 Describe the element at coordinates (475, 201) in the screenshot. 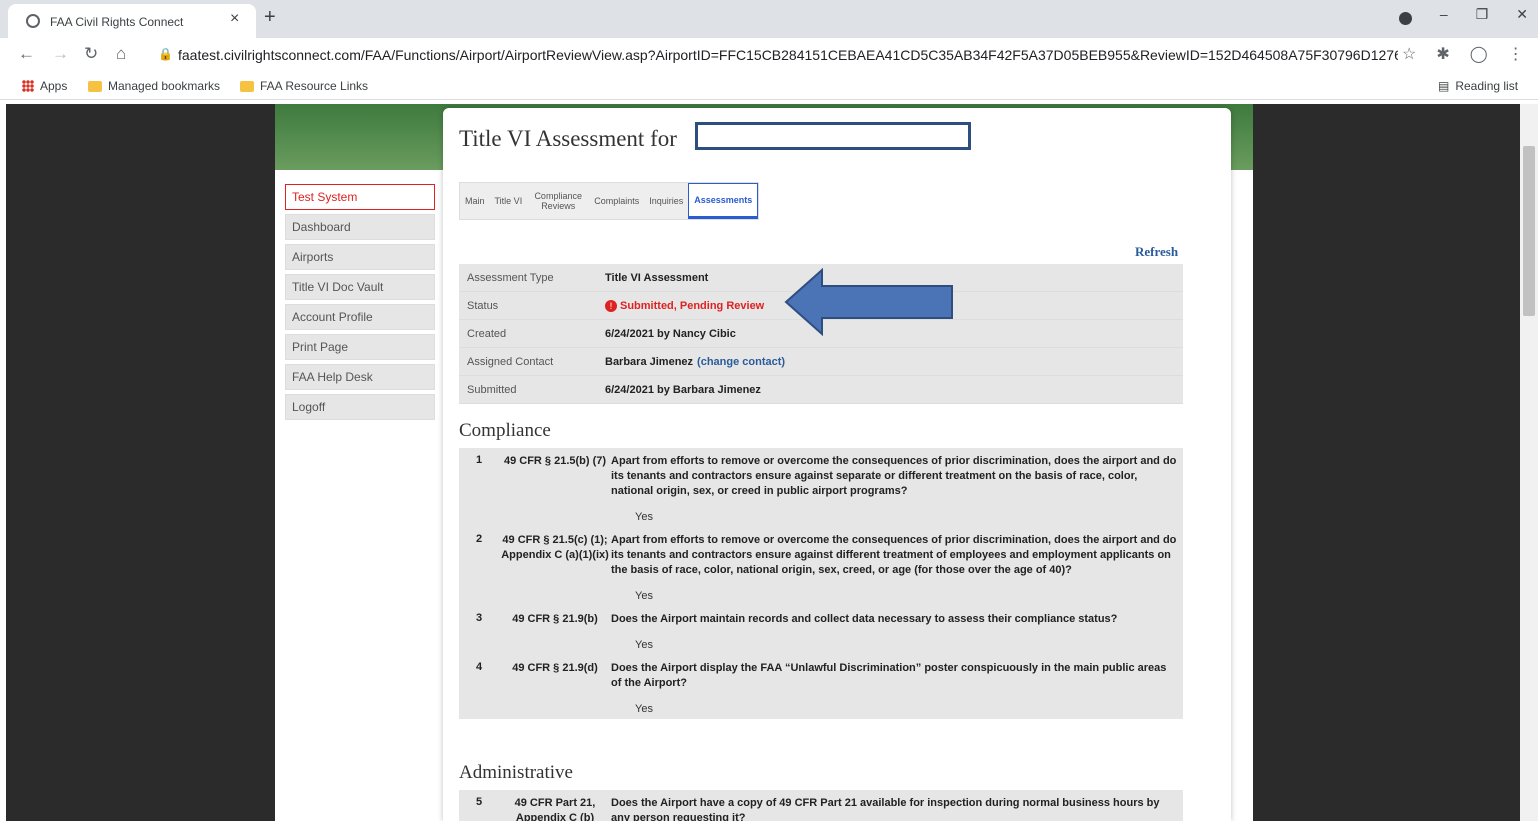

I see `tab-main: Main` at that location.